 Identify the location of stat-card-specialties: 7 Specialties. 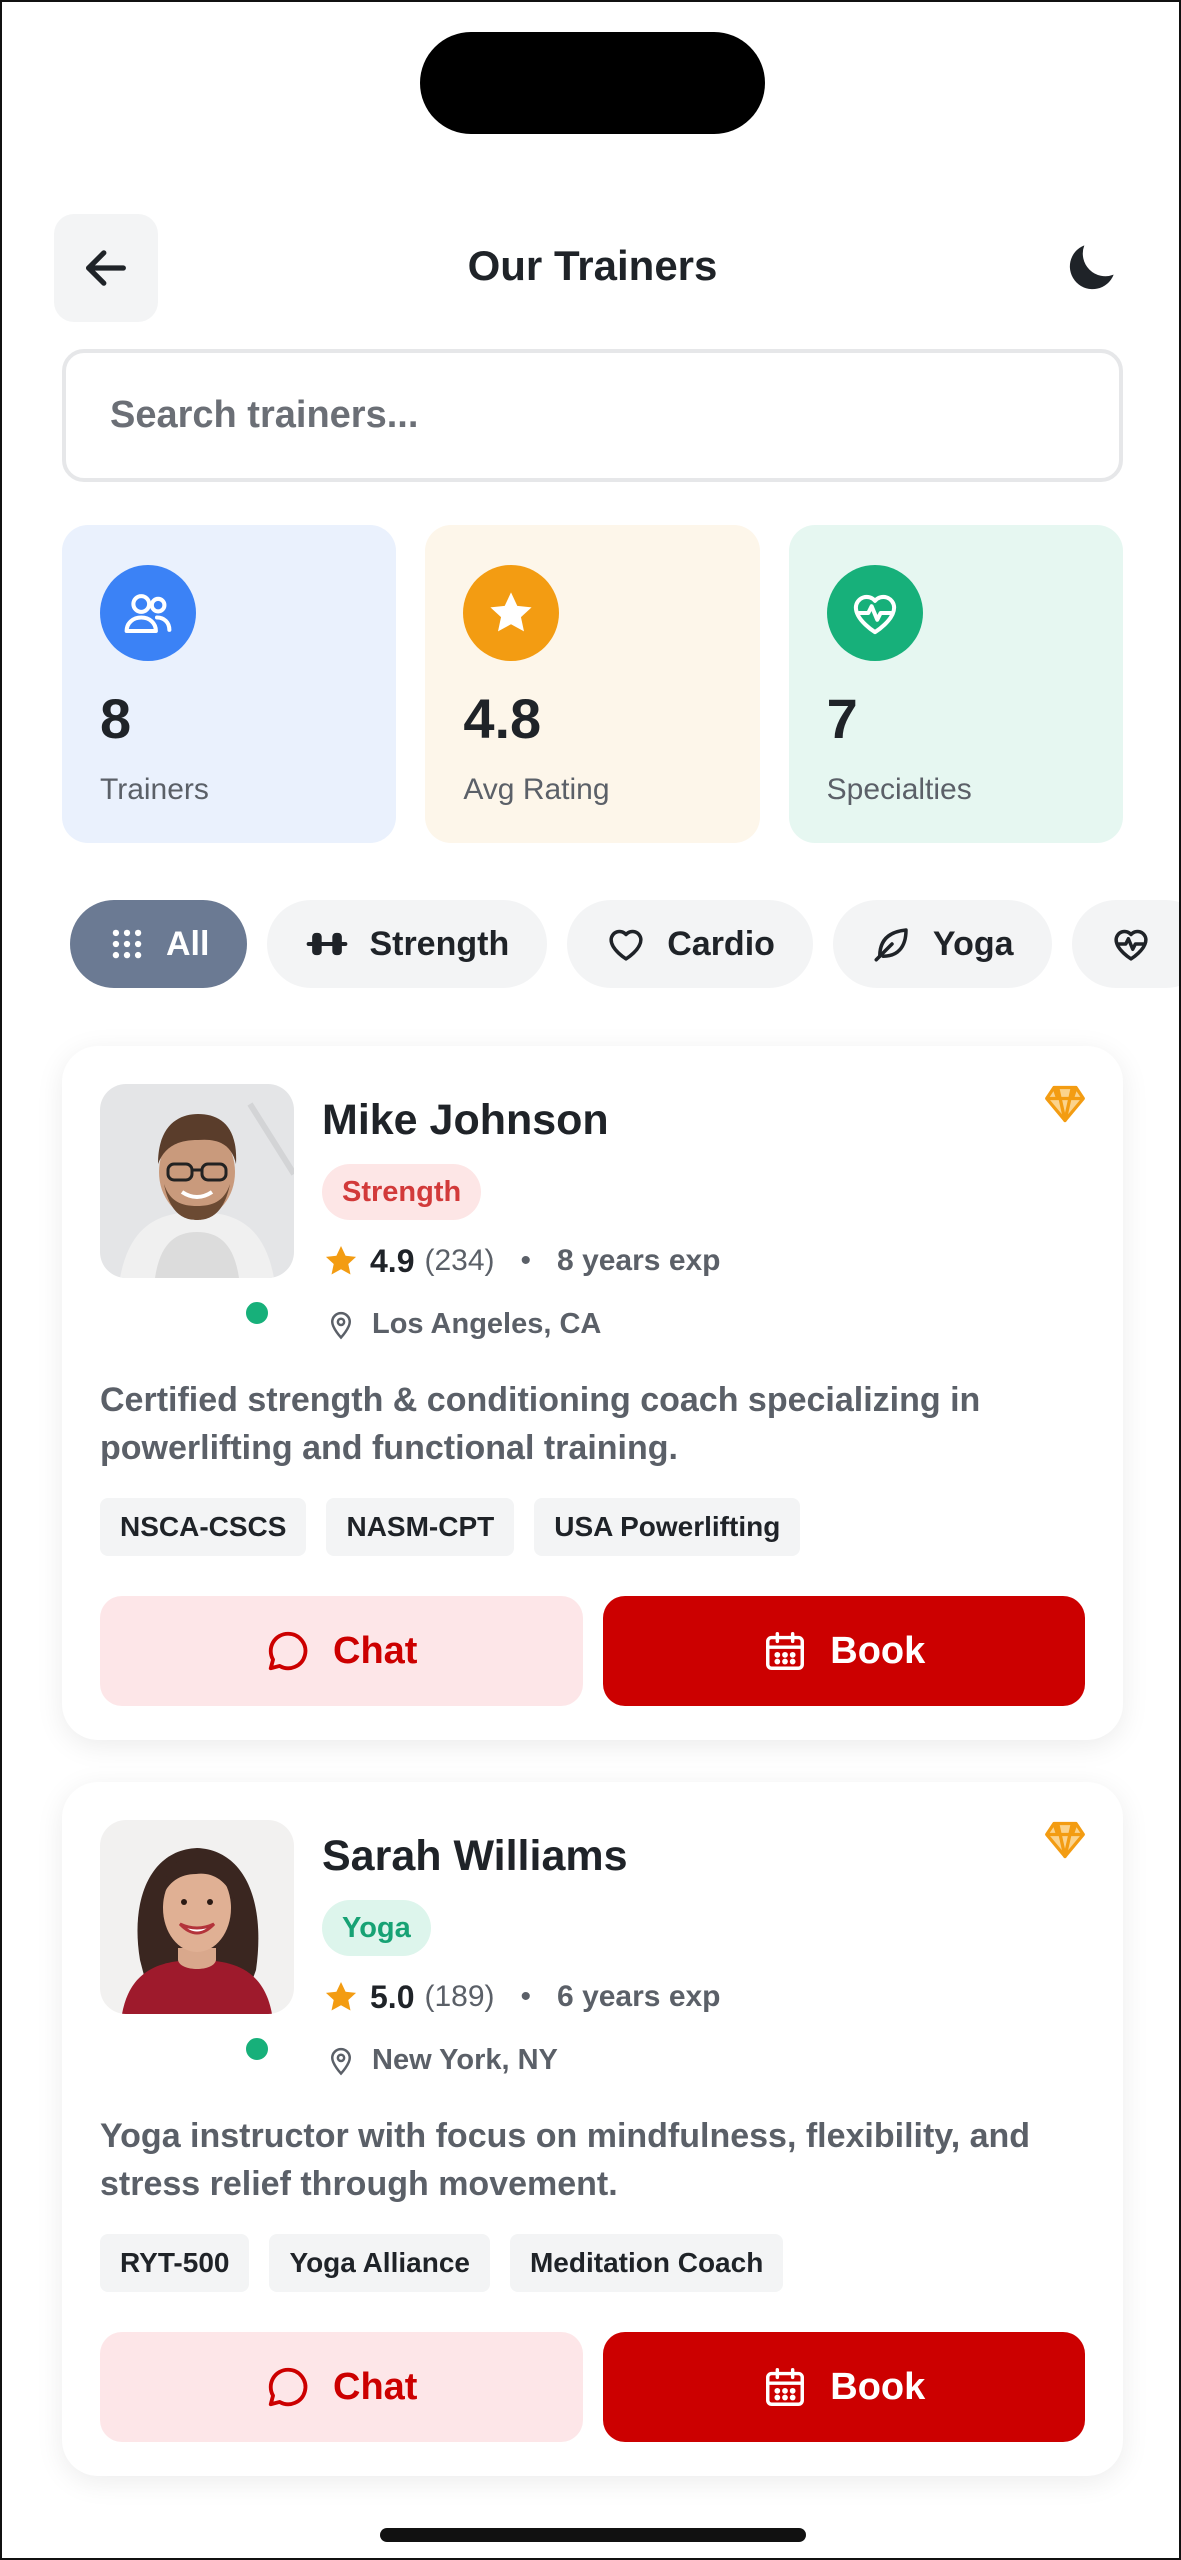
(955, 684).